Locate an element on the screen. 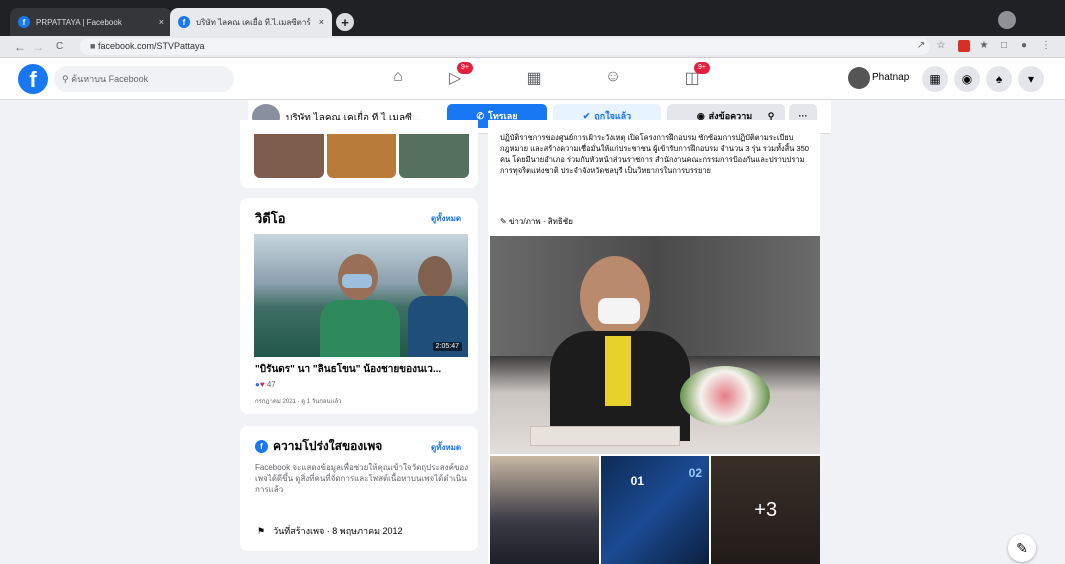 Image resolution: width=1065 pixels, height=564 pixels. post-photo-thumbnail: 01 02 is located at coordinates (655, 510).